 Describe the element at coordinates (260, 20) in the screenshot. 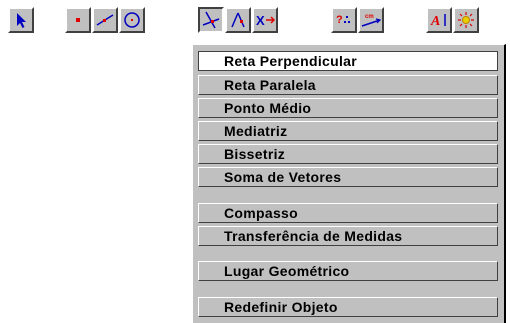

I see `svg-text: X` at that location.